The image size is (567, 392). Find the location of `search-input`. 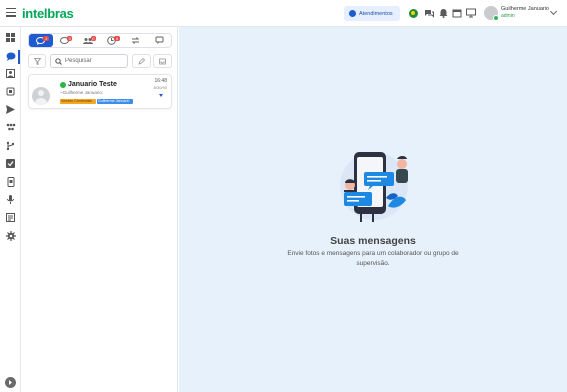

search-input is located at coordinates (95, 61).